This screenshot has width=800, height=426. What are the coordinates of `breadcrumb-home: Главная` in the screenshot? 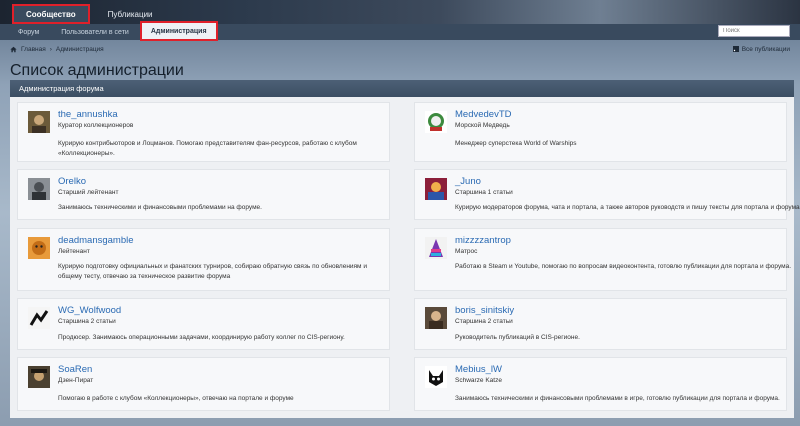 It's located at (33, 49).